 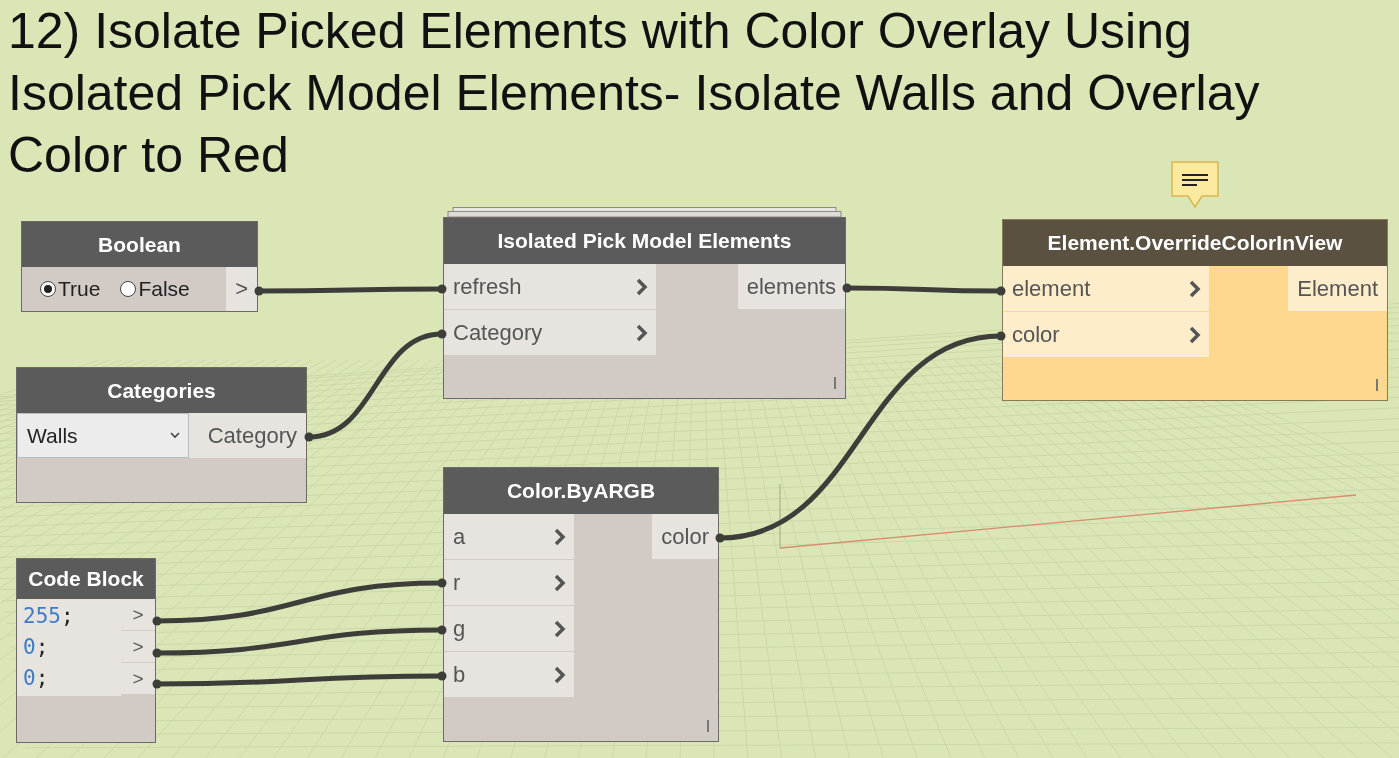 I want to click on dropdown-value: Walls, so click(x=52, y=435).